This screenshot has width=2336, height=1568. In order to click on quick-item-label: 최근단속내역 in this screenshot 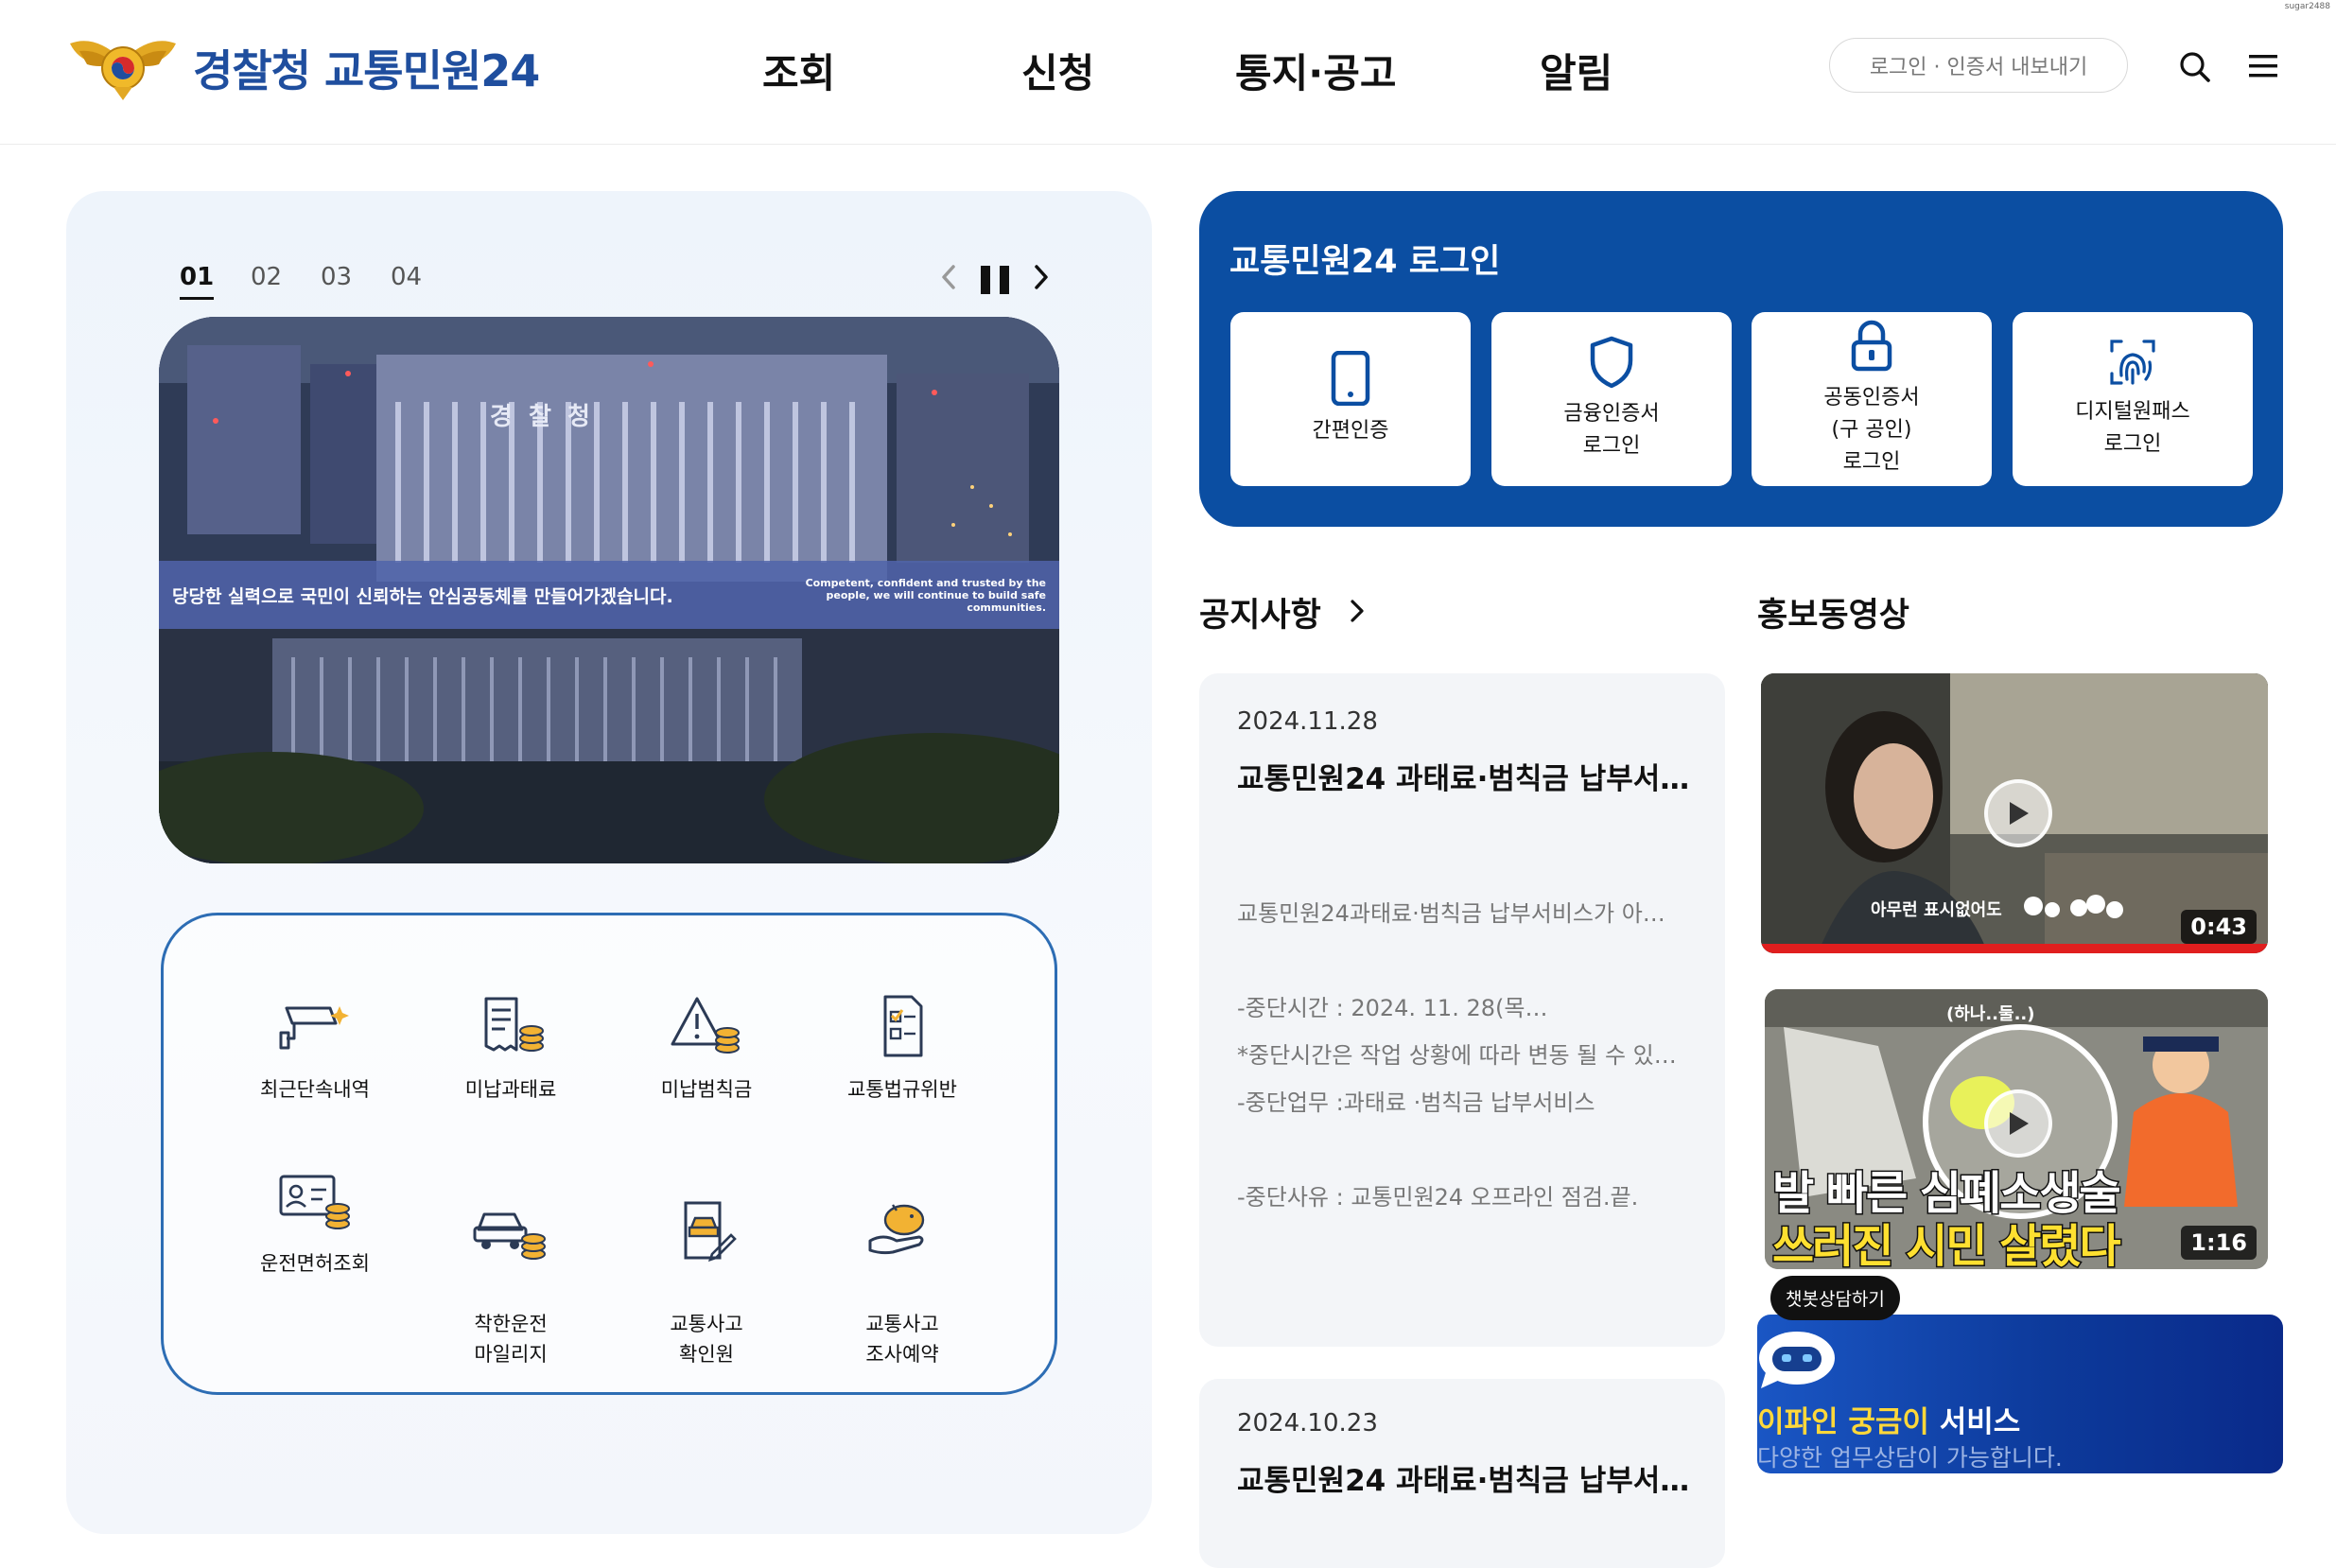, I will do `click(315, 1089)`.